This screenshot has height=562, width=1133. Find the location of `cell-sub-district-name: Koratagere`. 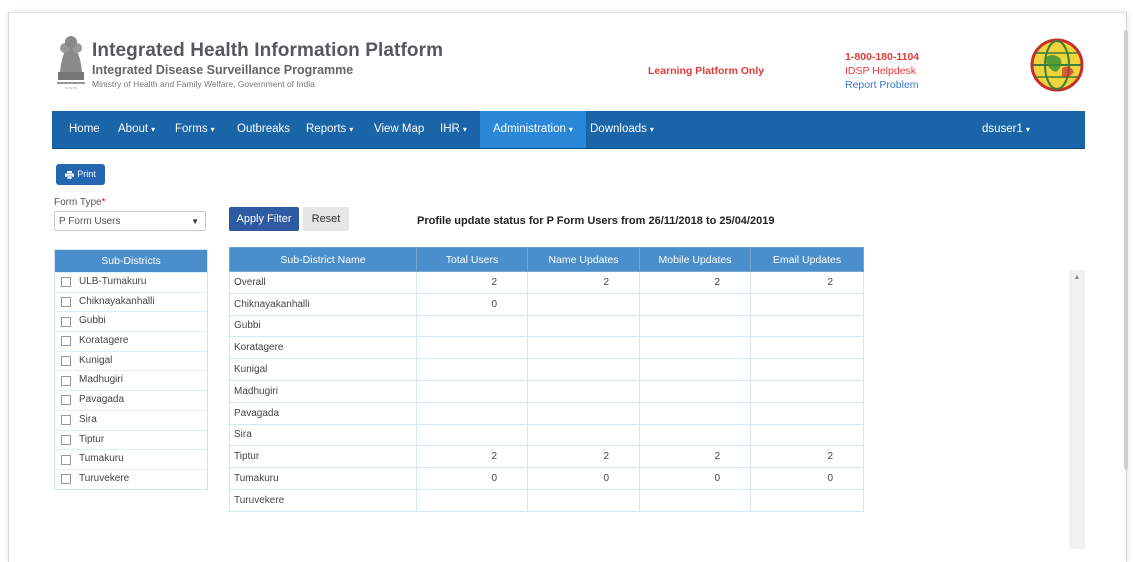

cell-sub-district-name: Koratagere is located at coordinates (323, 348).